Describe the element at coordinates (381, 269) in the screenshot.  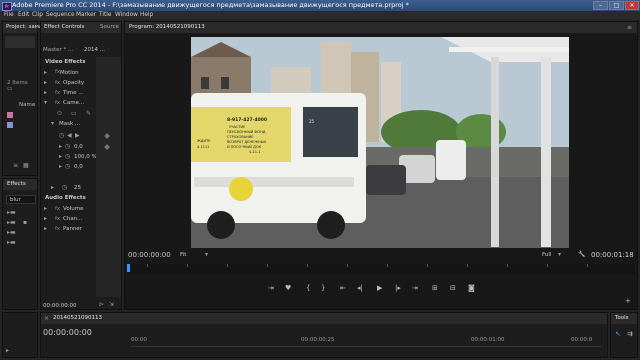
I see `program-scrubber` at that location.